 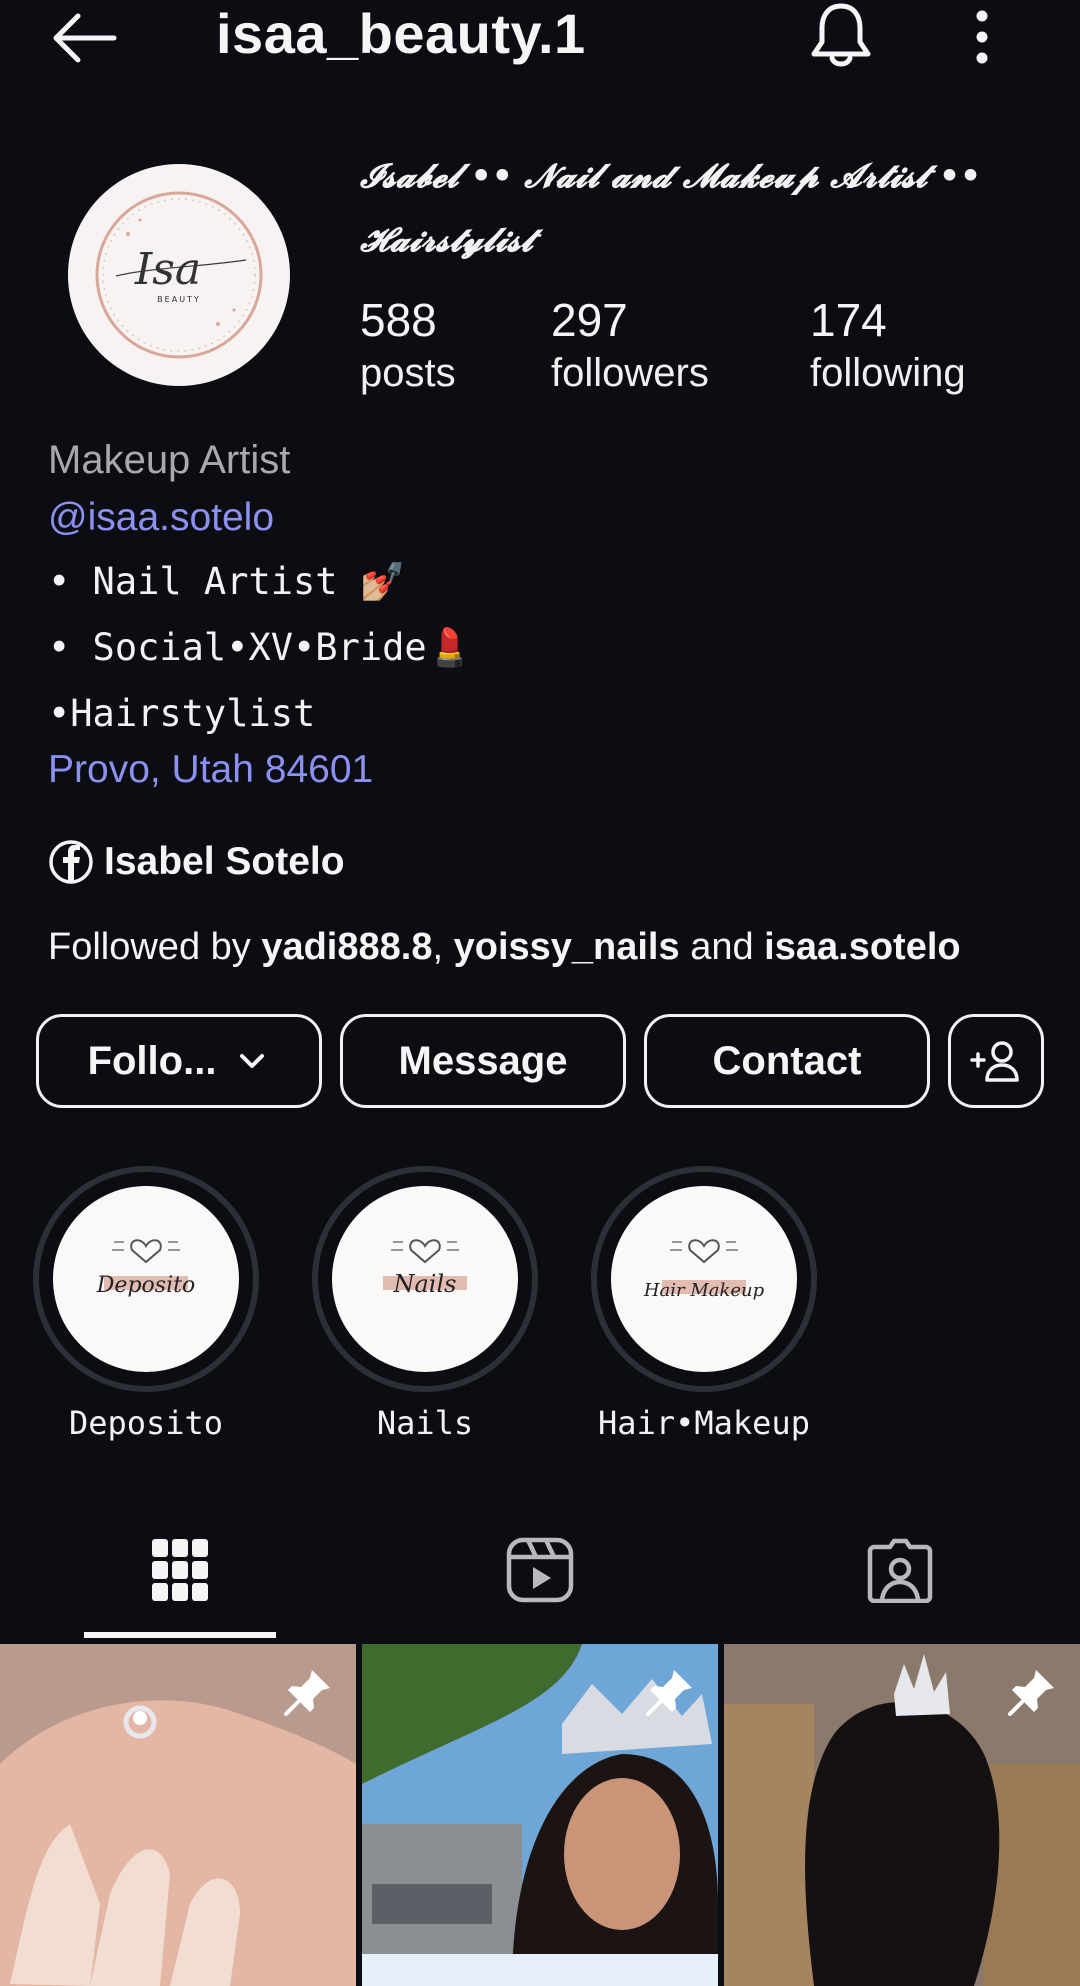 I want to click on back-button, so click(x=84, y=38).